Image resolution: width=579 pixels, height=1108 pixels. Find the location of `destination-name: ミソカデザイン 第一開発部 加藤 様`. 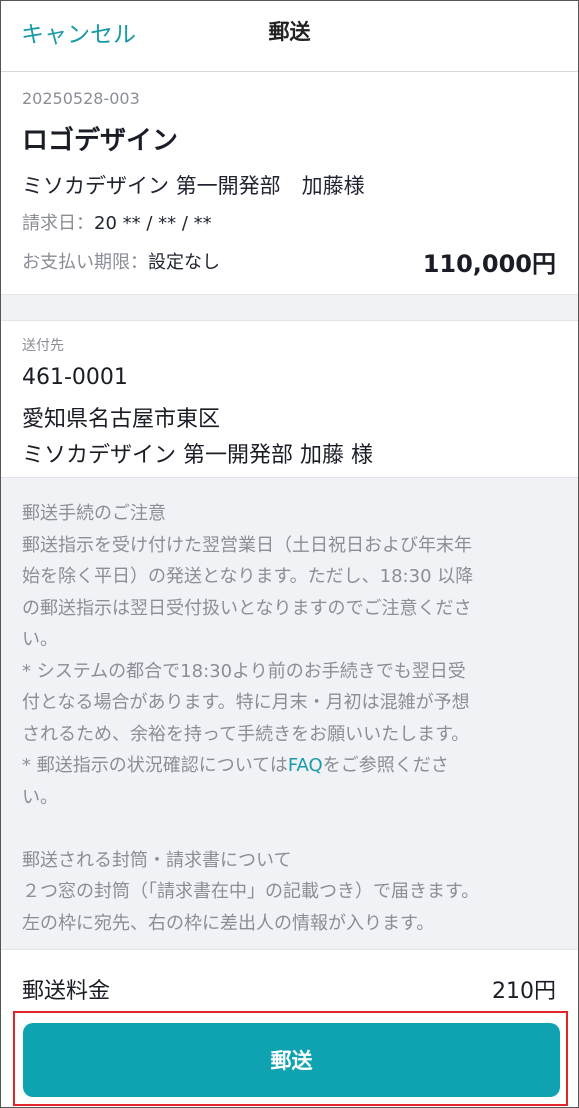

destination-name: ミソカデザイン 第一開発部 加藤 様 is located at coordinates (197, 455).